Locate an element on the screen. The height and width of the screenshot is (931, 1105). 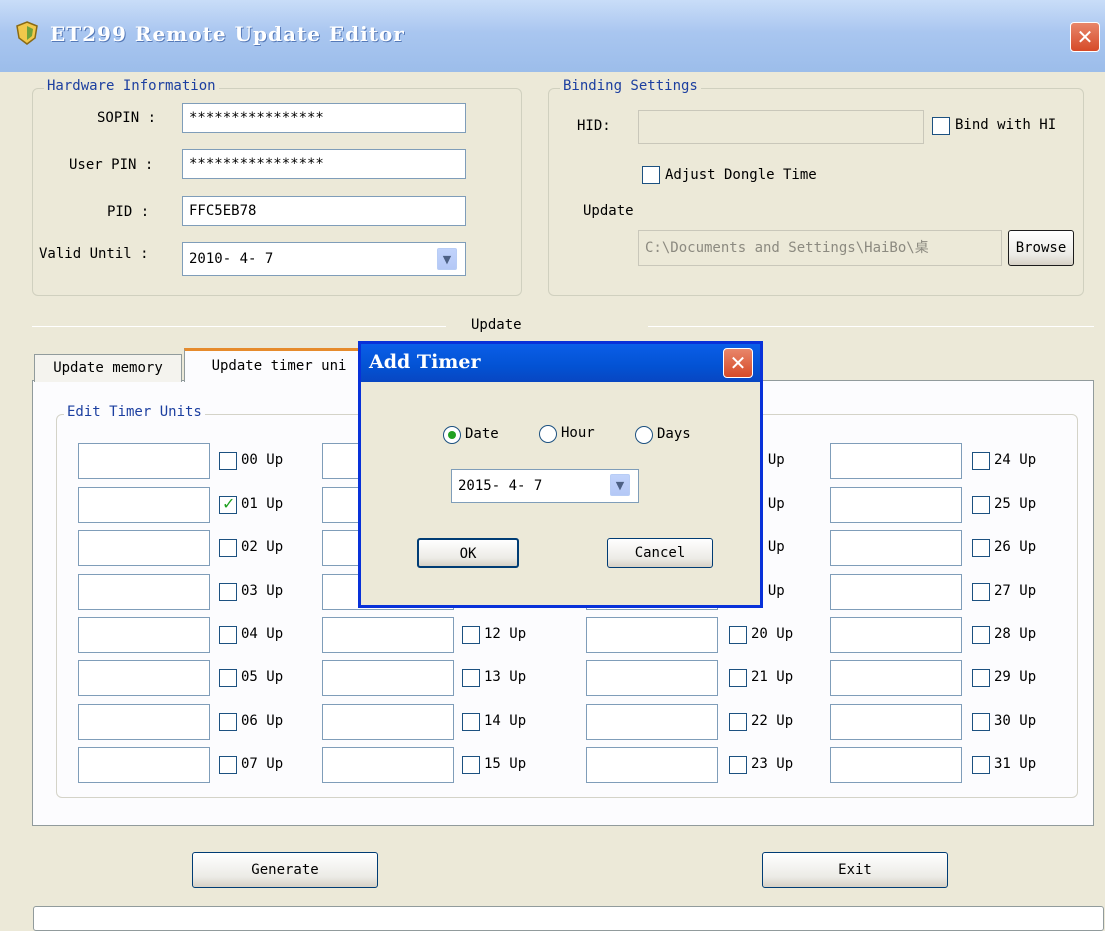
user-pin-label: User PIN : is located at coordinates (111, 165).